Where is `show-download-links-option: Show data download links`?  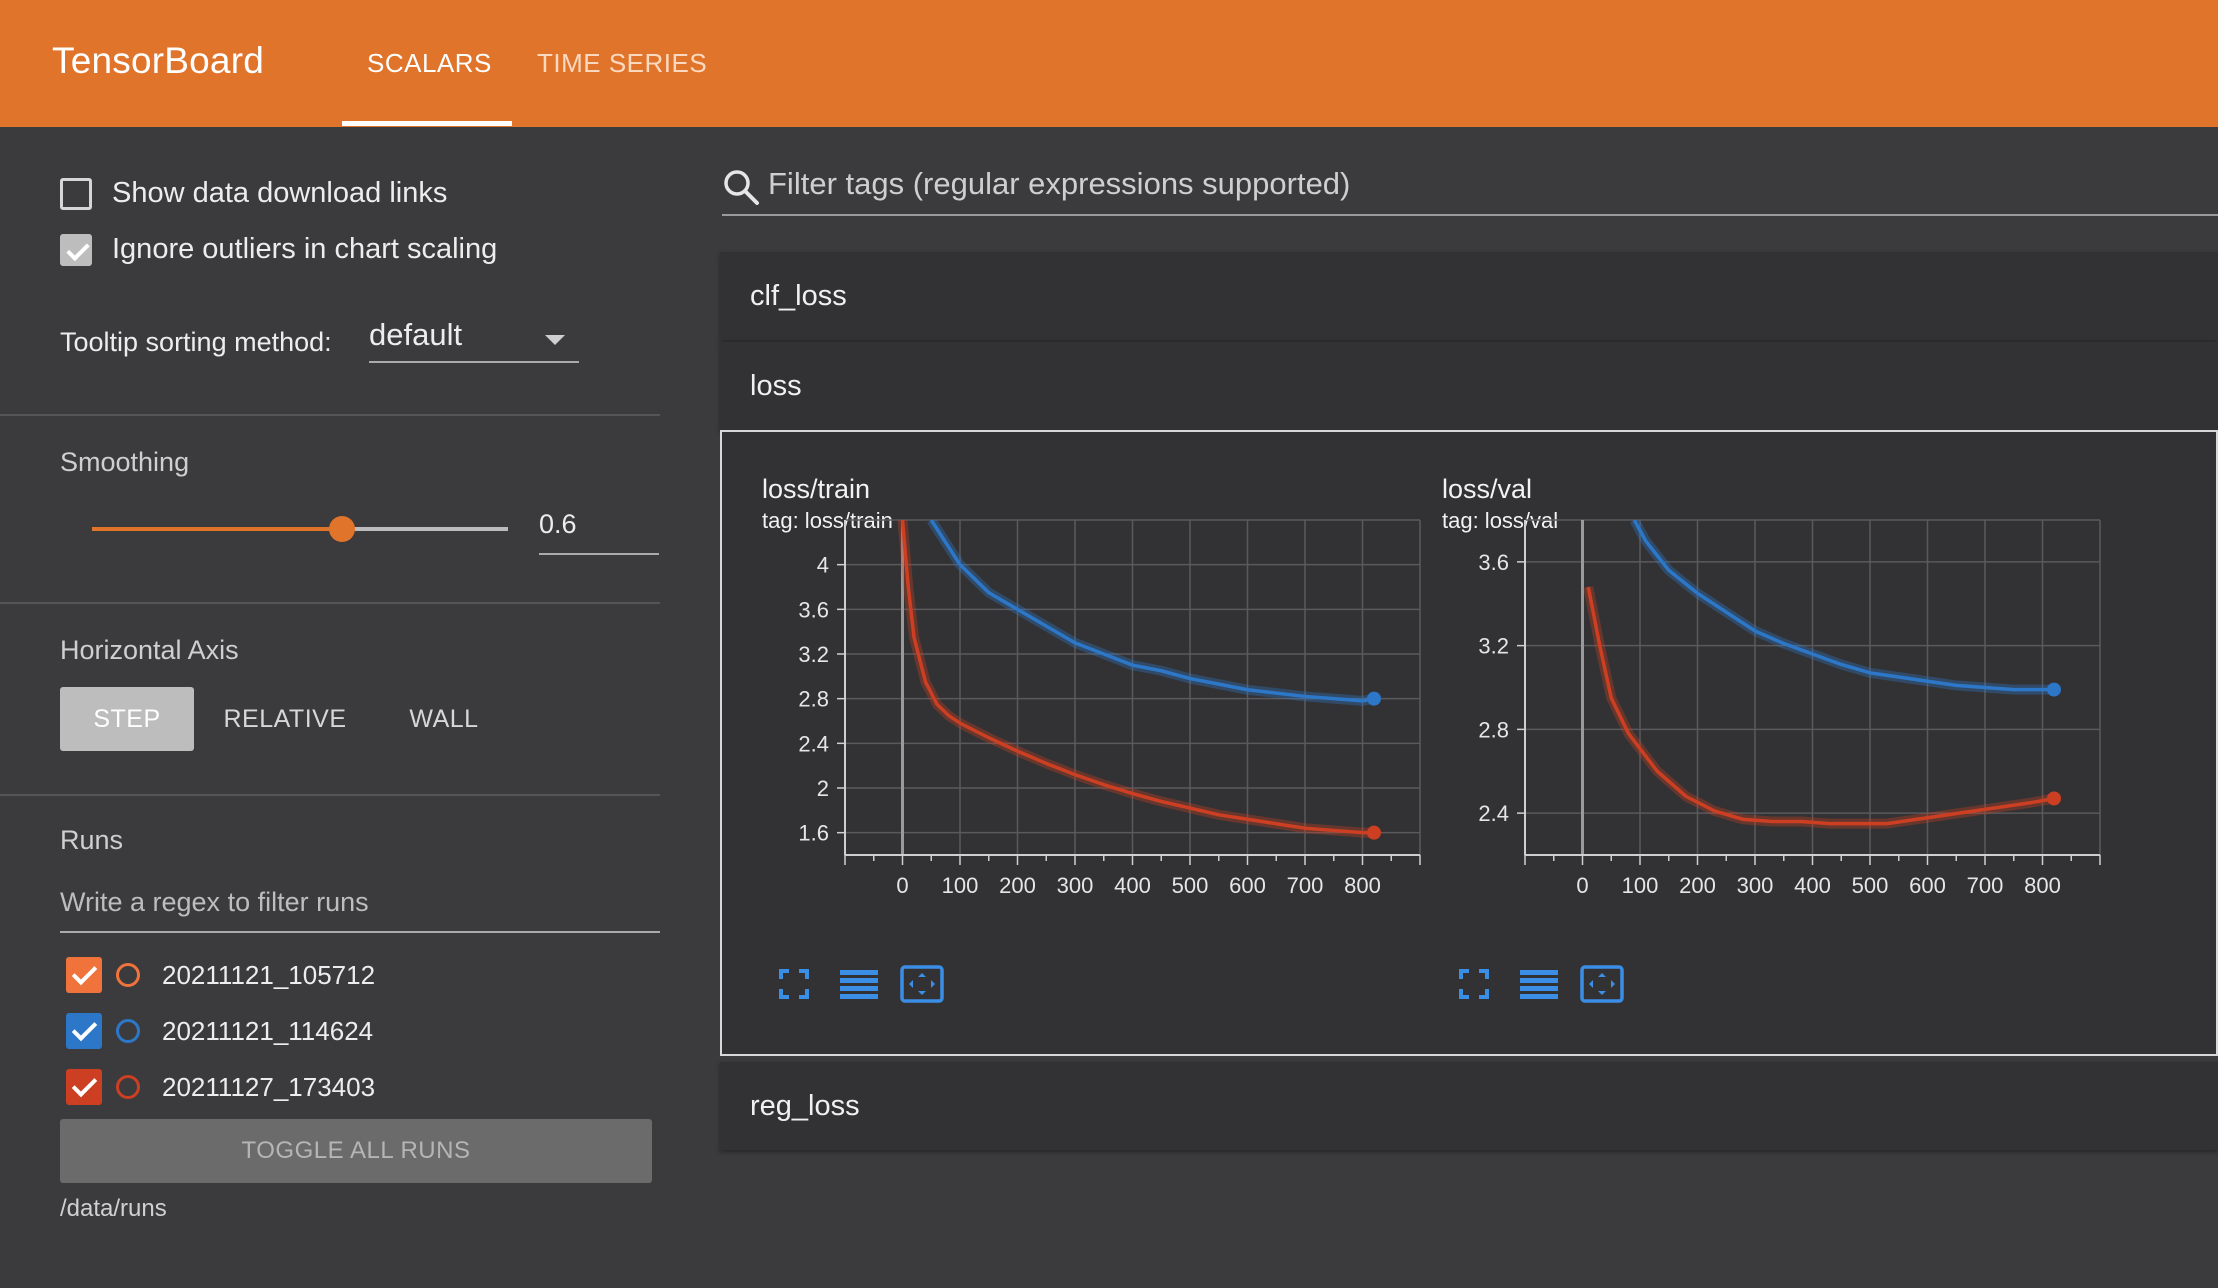 show-download-links-option: Show data download links is located at coordinates (253, 193).